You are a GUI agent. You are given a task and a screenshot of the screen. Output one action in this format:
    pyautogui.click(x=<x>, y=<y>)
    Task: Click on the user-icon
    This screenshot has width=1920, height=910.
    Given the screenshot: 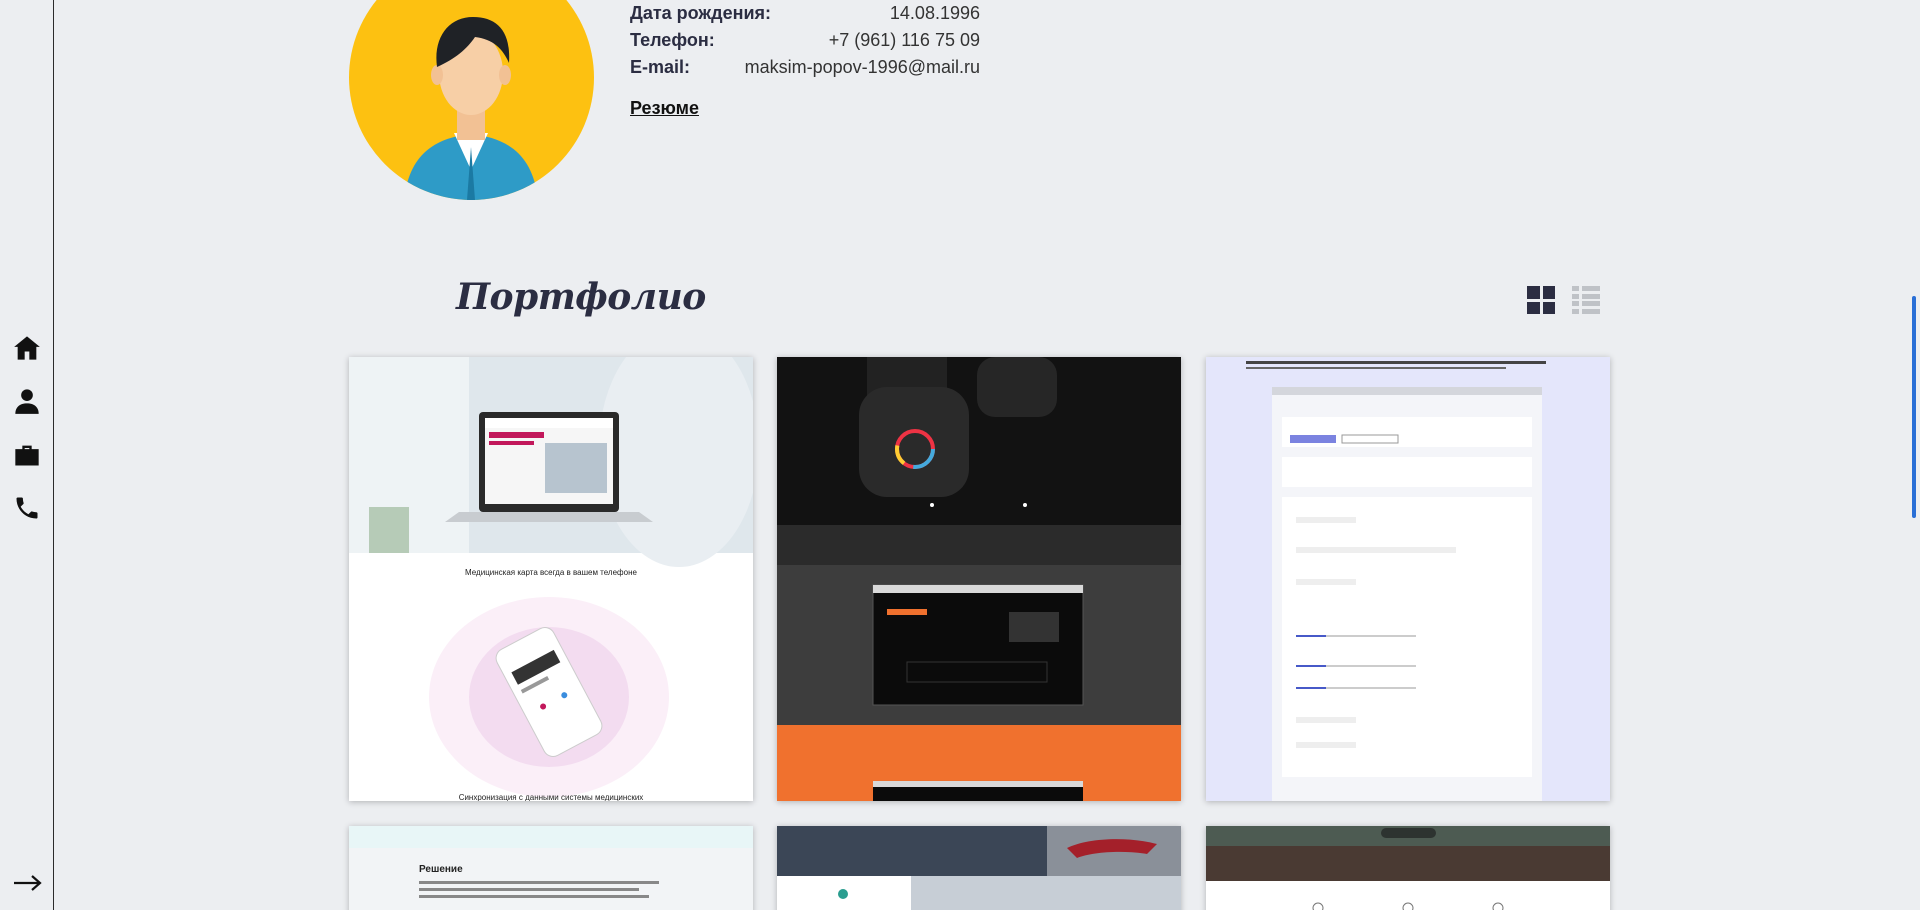 What is the action you would take?
    pyautogui.click(x=27, y=401)
    